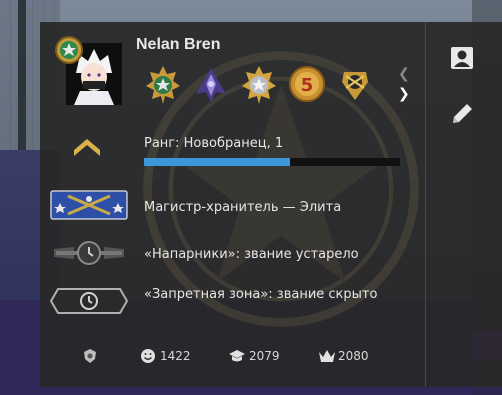 Image resolution: width=502 pixels, height=395 pixels. What do you see at coordinates (163, 84) in the screenshot?
I see `service-medal-green-star-icon` at bounding box center [163, 84].